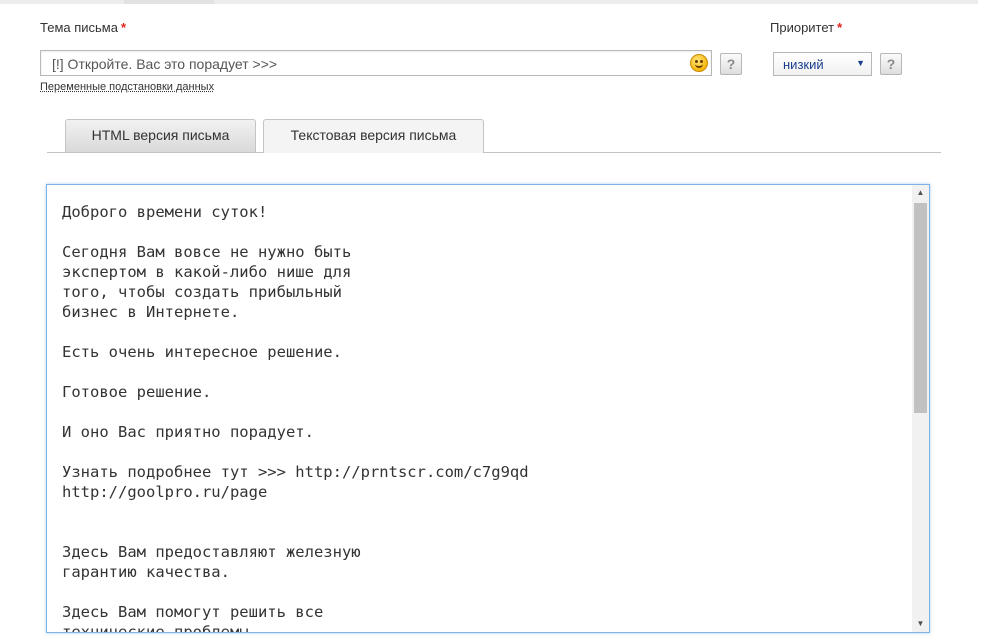 Image resolution: width=988 pixels, height=638 pixels. What do you see at coordinates (79, 27) in the screenshot?
I see `subject-label-text: Тема письма` at bounding box center [79, 27].